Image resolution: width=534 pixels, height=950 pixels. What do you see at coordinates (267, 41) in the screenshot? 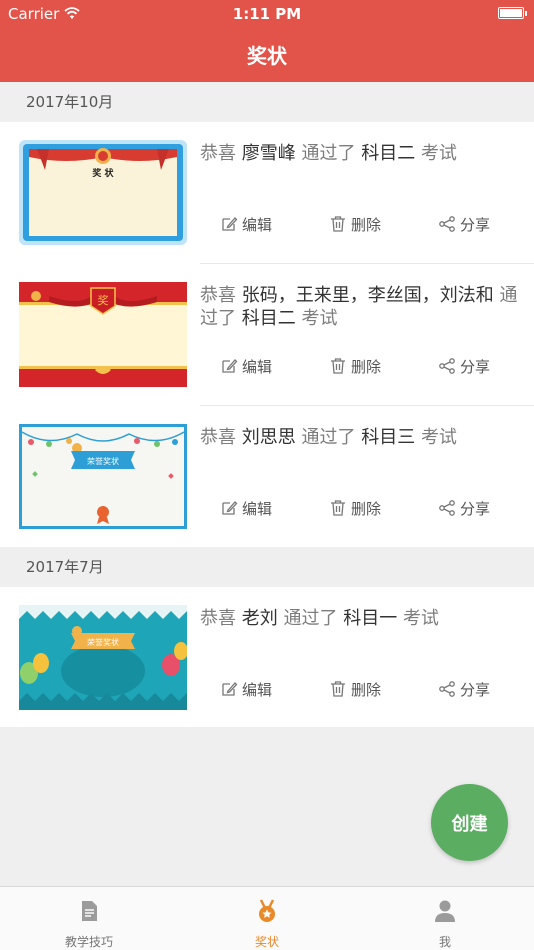
I see `header-bar: Carrier 1:11 PM 奖状` at bounding box center [267, 41].